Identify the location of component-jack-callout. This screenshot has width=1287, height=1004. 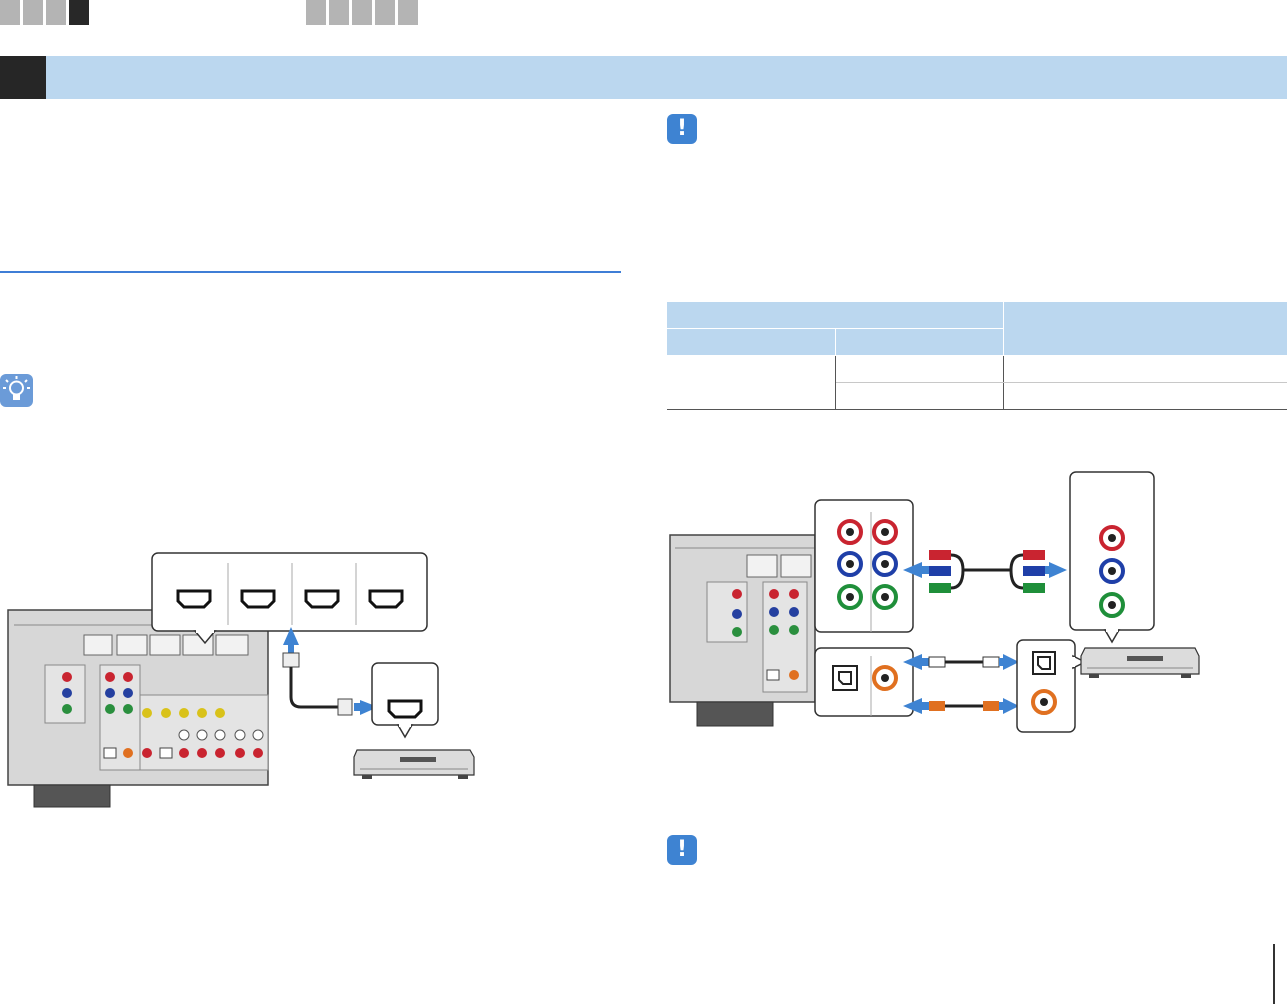
(864, 566).